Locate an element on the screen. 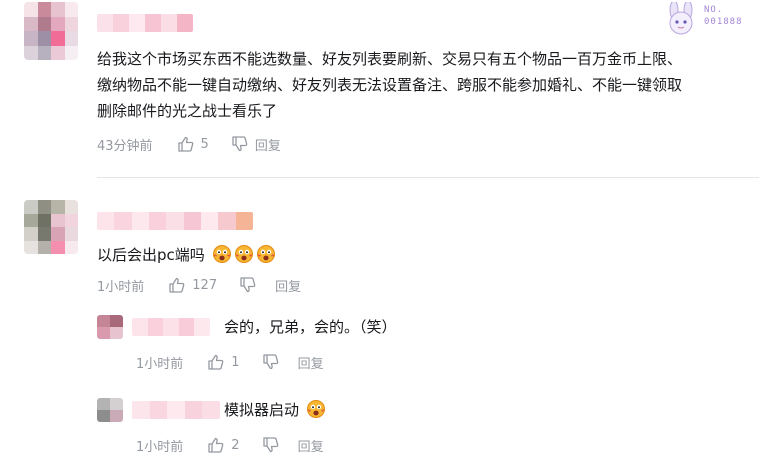 The height and width of the screenshot is (459, 767). comment-meta: 43分钟前 5 回复 is located at coordinates (189, 144).